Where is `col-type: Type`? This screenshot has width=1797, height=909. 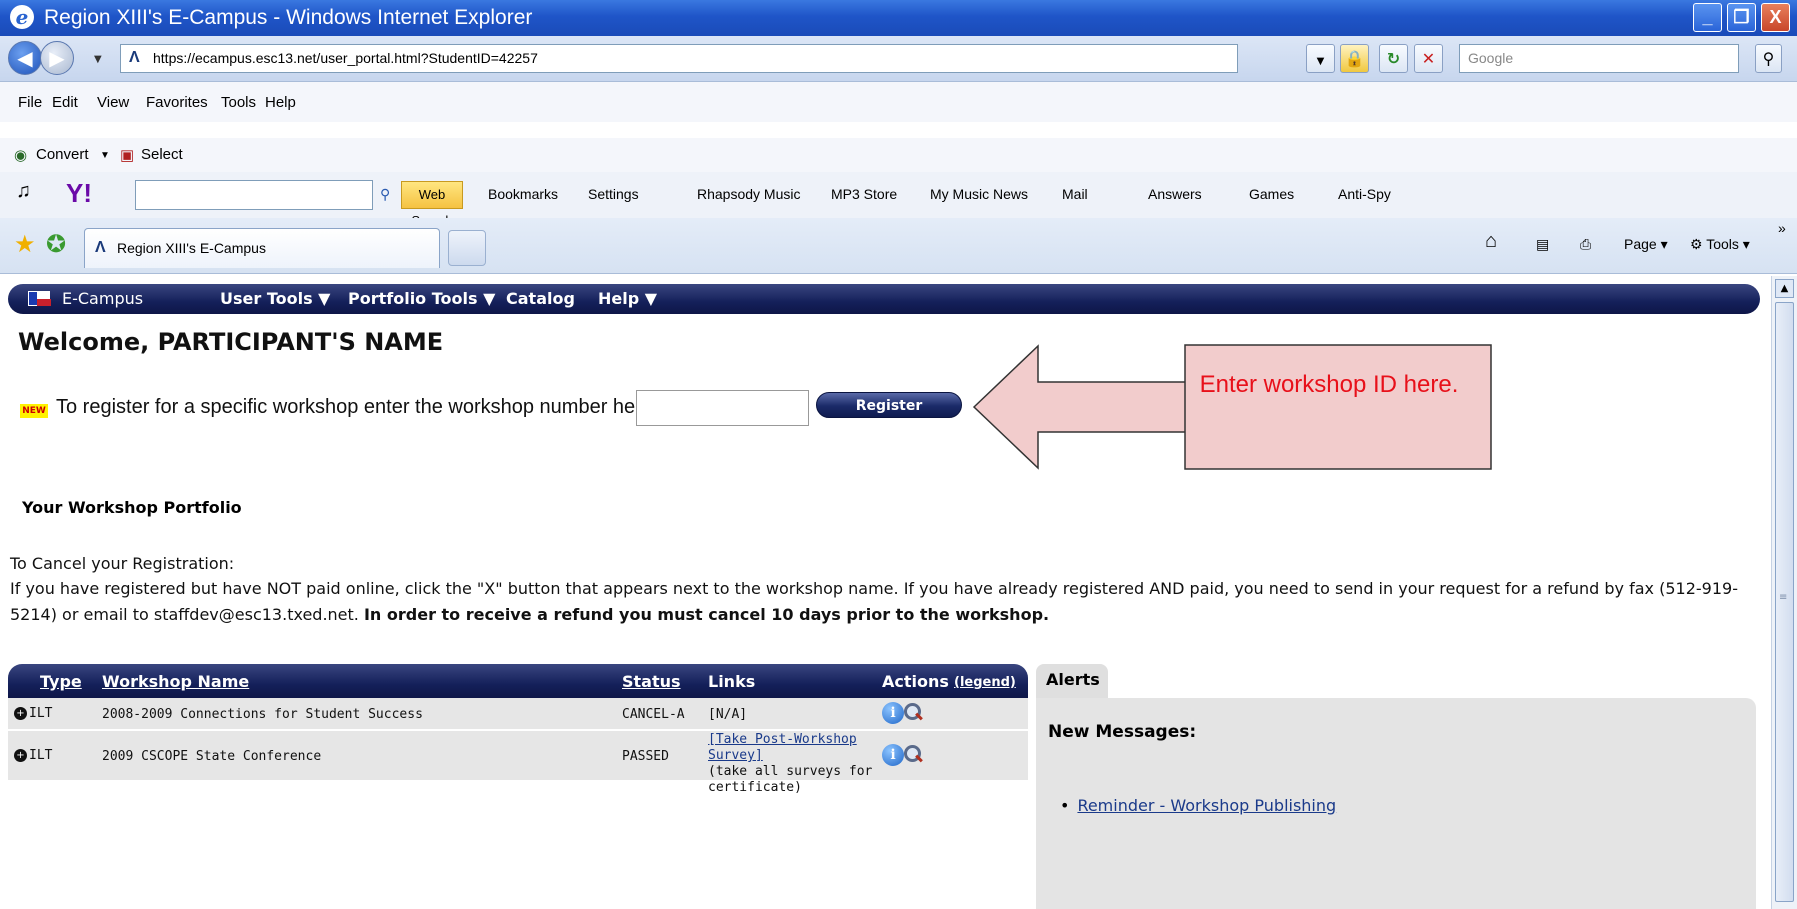
col-type: Type is located at coordinates (61, 681).